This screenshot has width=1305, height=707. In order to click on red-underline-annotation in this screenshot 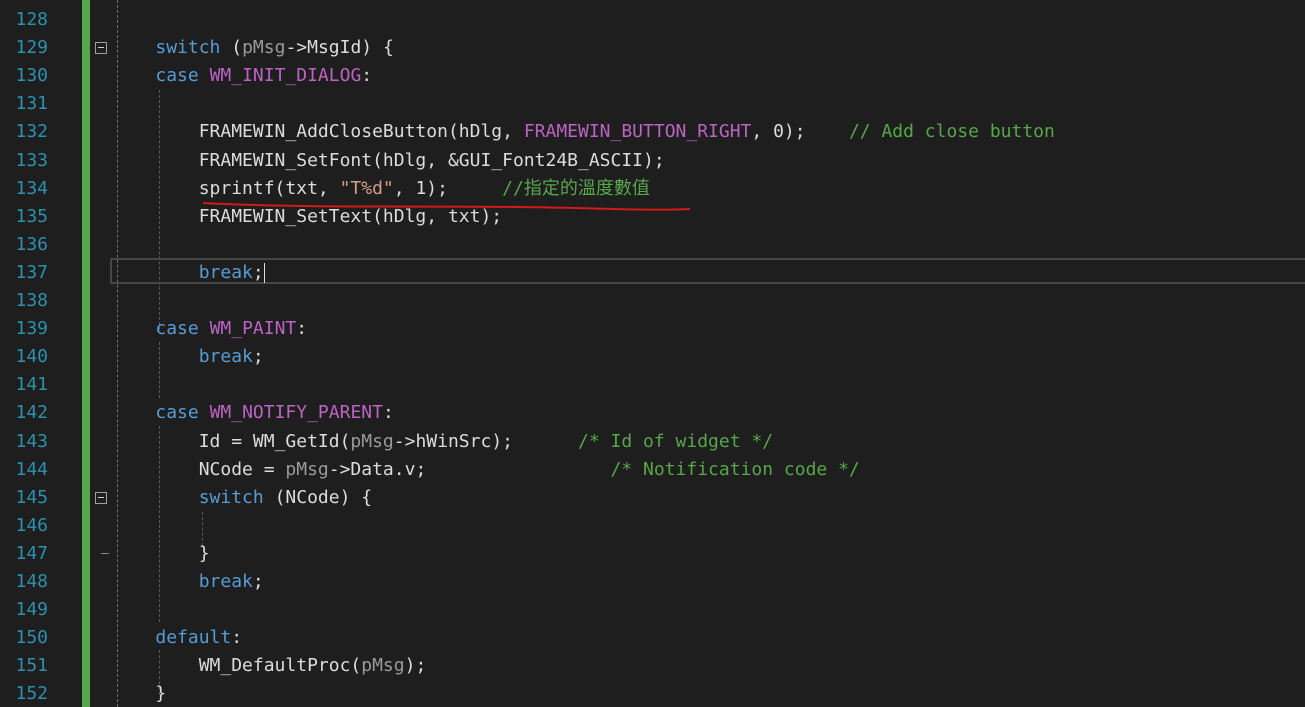, I will do `click(446, 206)`.